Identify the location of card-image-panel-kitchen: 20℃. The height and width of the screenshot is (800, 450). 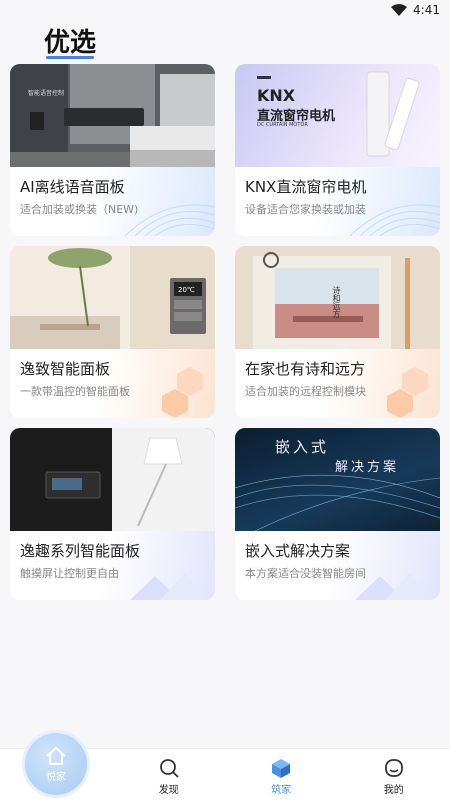
(112, 297).